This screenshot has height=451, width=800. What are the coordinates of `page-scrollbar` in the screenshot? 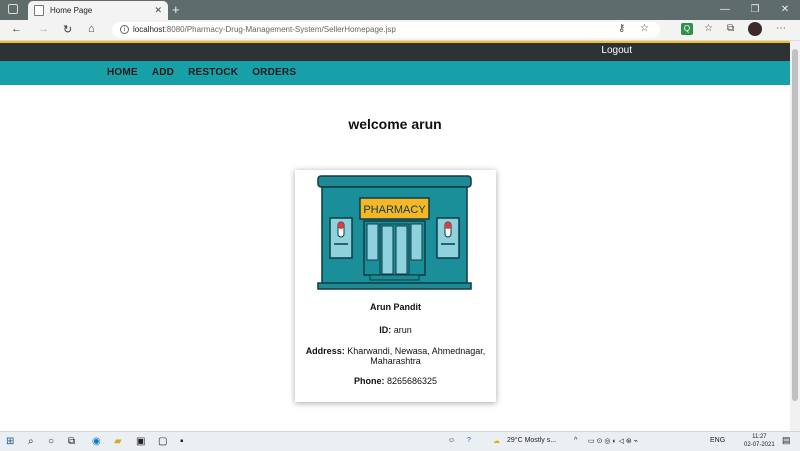 It's located at (795, 236).